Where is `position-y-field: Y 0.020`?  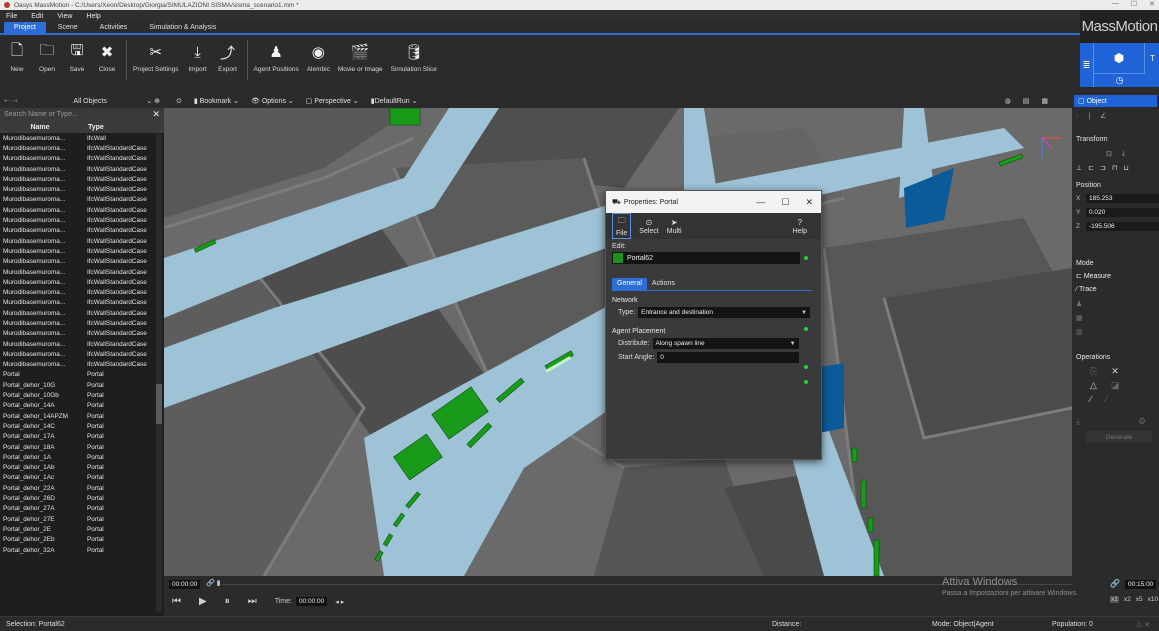 position-y-field: Y 0.020 is located at coordinates (1117, 212).